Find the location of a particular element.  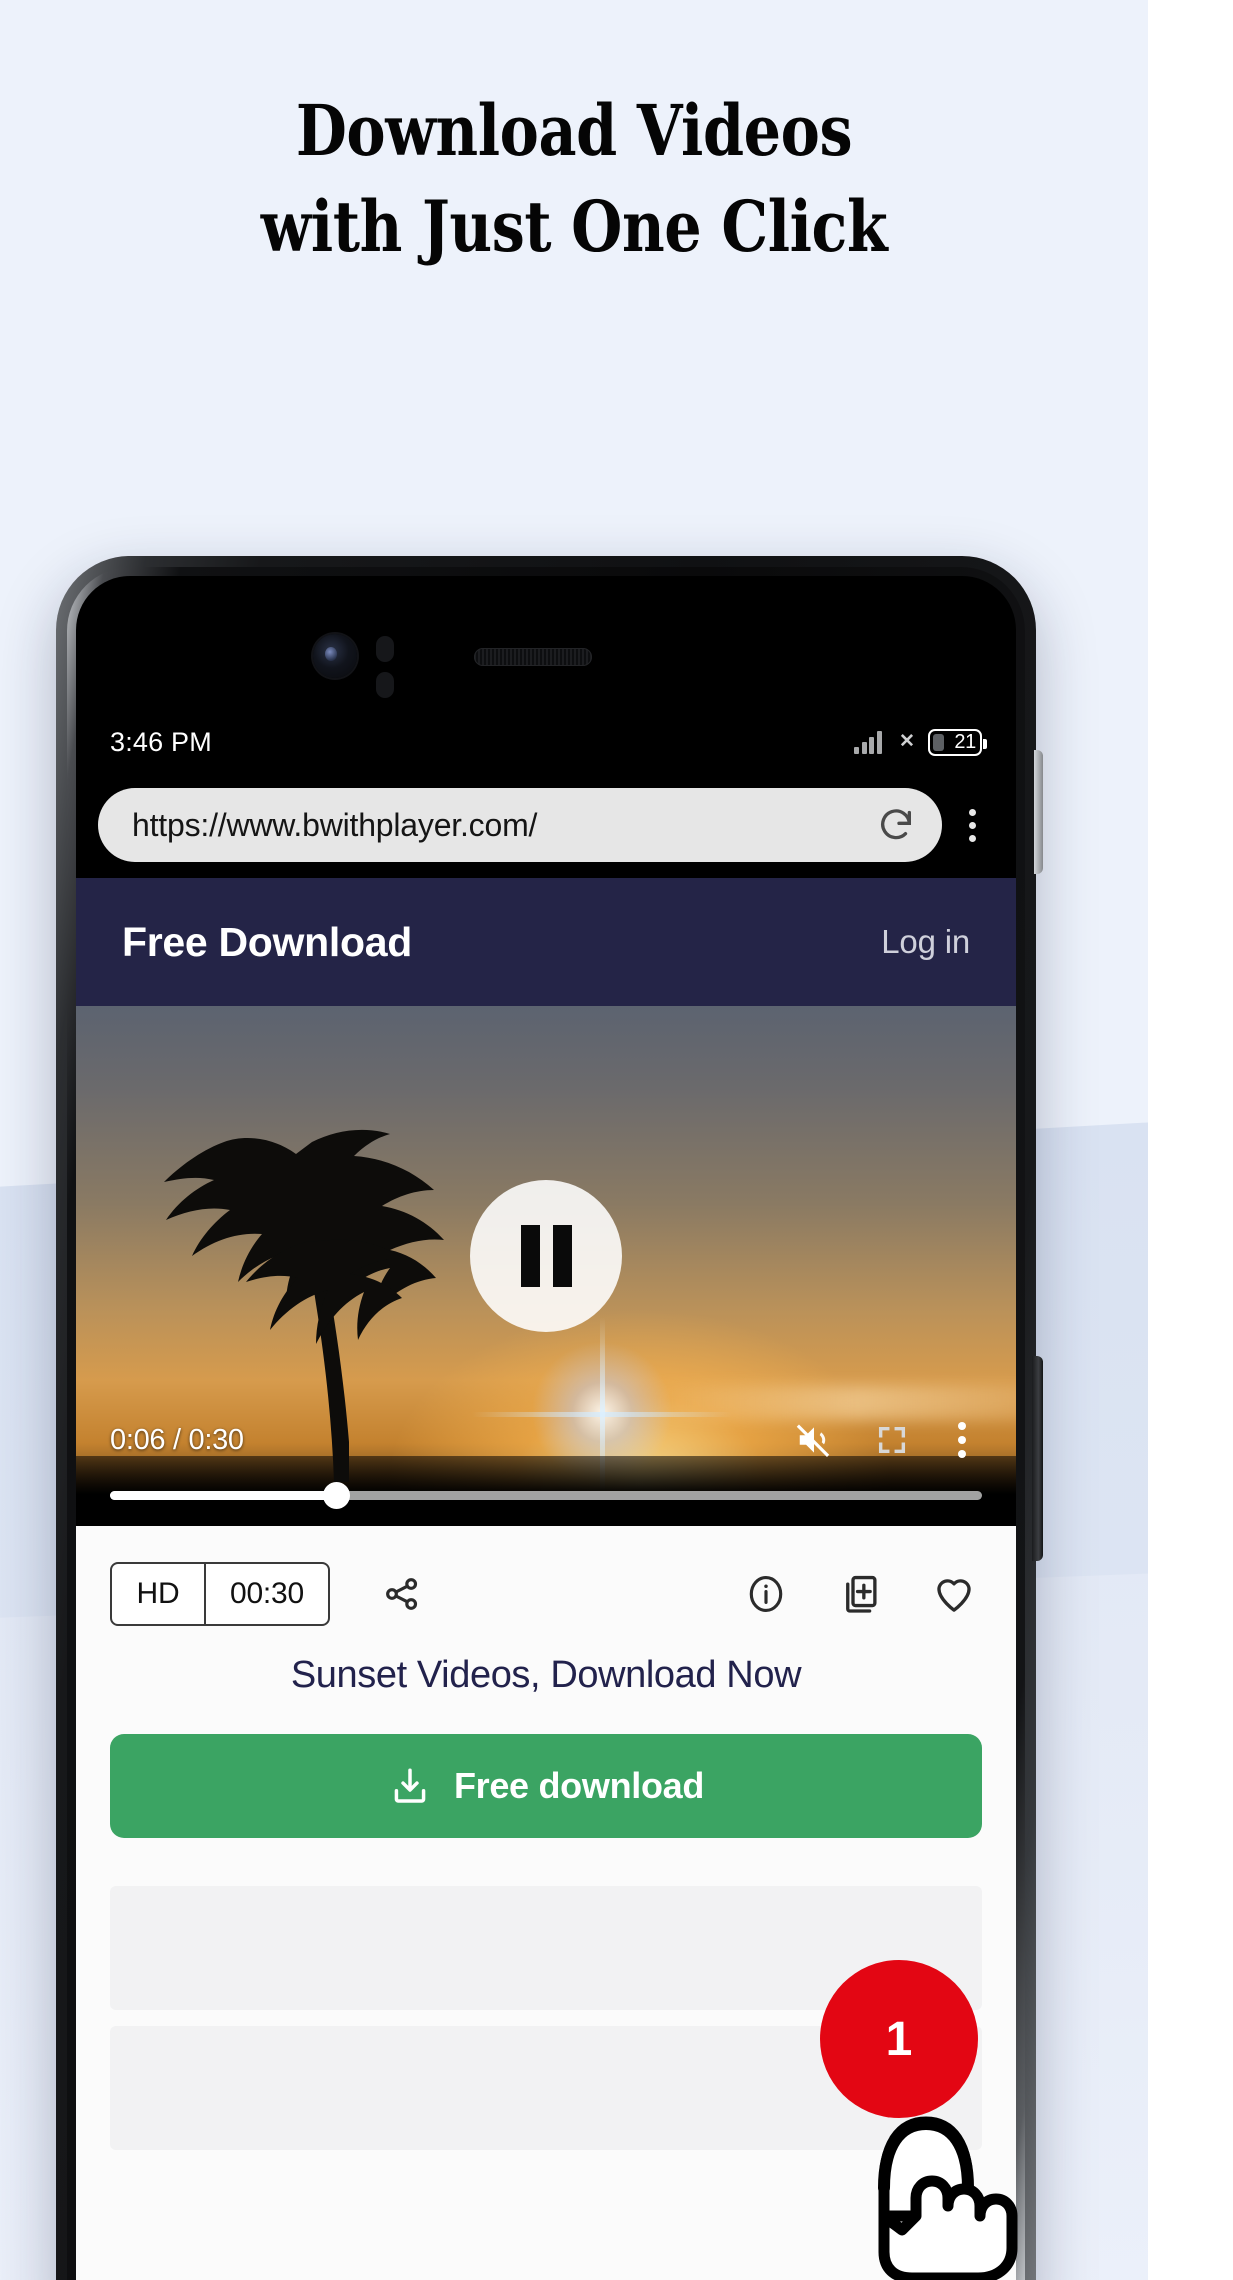

proximity-sensor-icon is located at coordinates (385, 649).